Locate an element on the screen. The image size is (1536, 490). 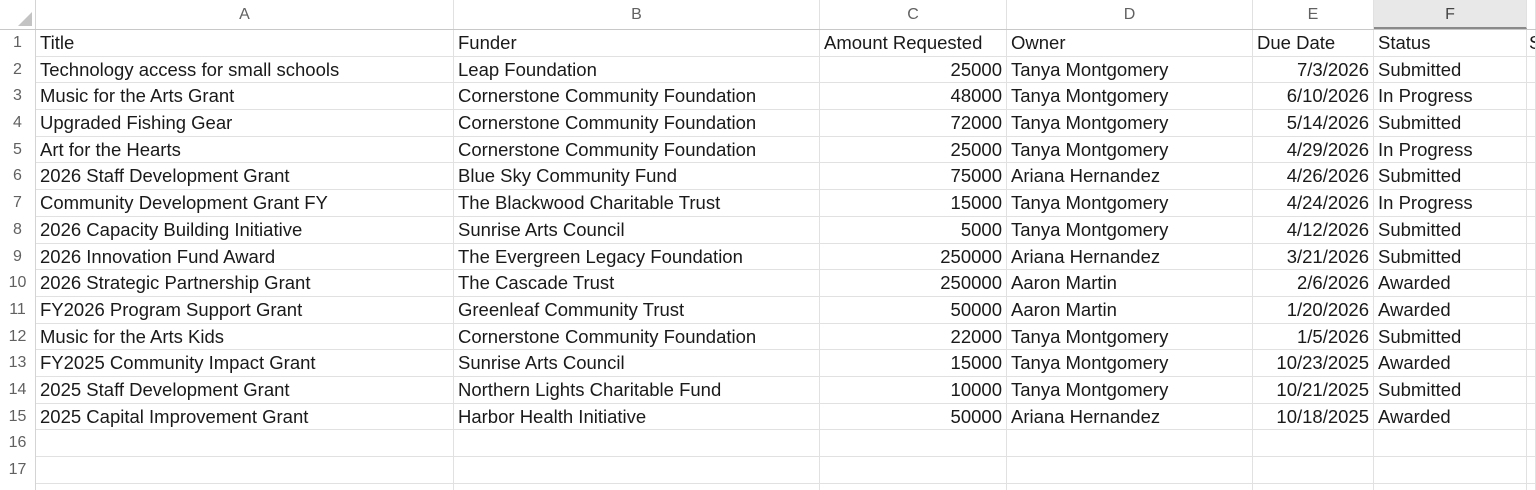
row-header: 1 is located at coordinates (18, 43).